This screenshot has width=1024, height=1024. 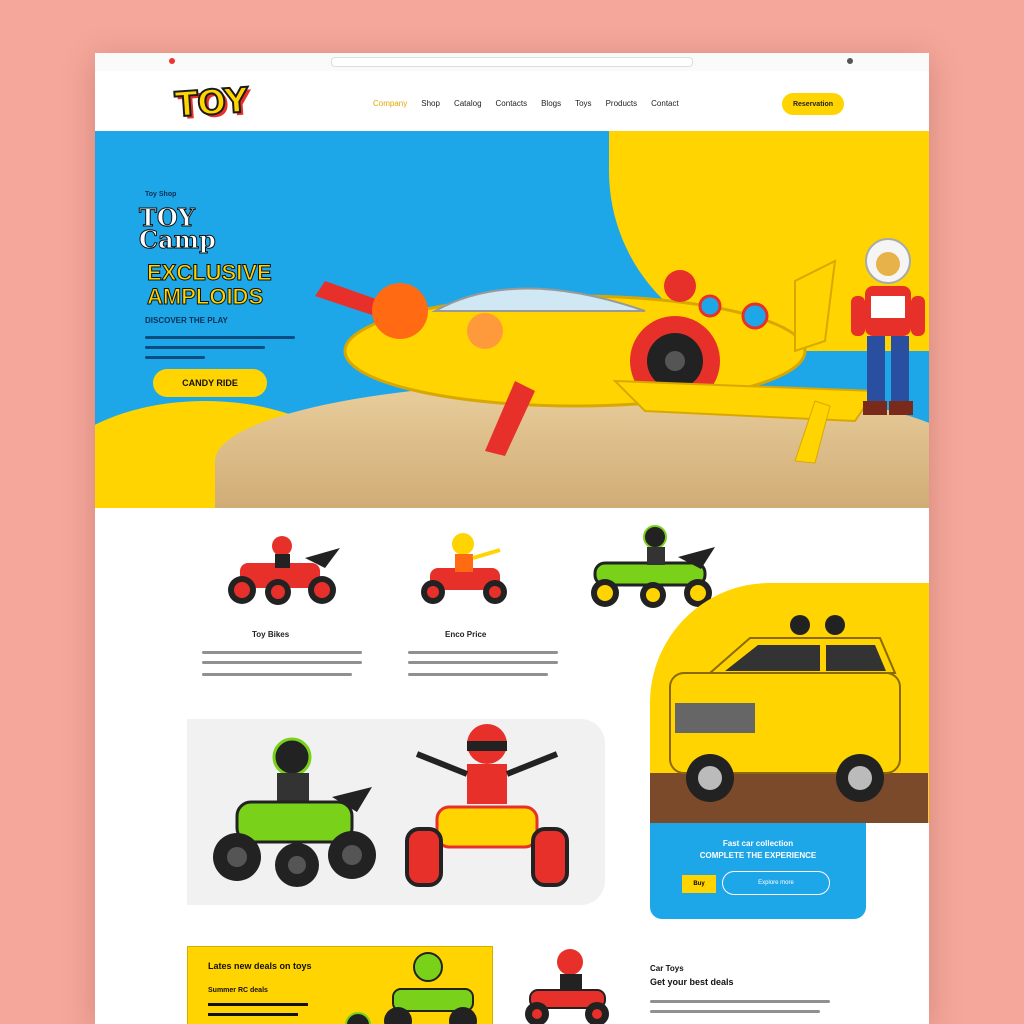 What do you see at coordinates (464, 568) in the screenshot?
I see `quad-bike-yellow-rider-image` at bounding box center [464, 568].